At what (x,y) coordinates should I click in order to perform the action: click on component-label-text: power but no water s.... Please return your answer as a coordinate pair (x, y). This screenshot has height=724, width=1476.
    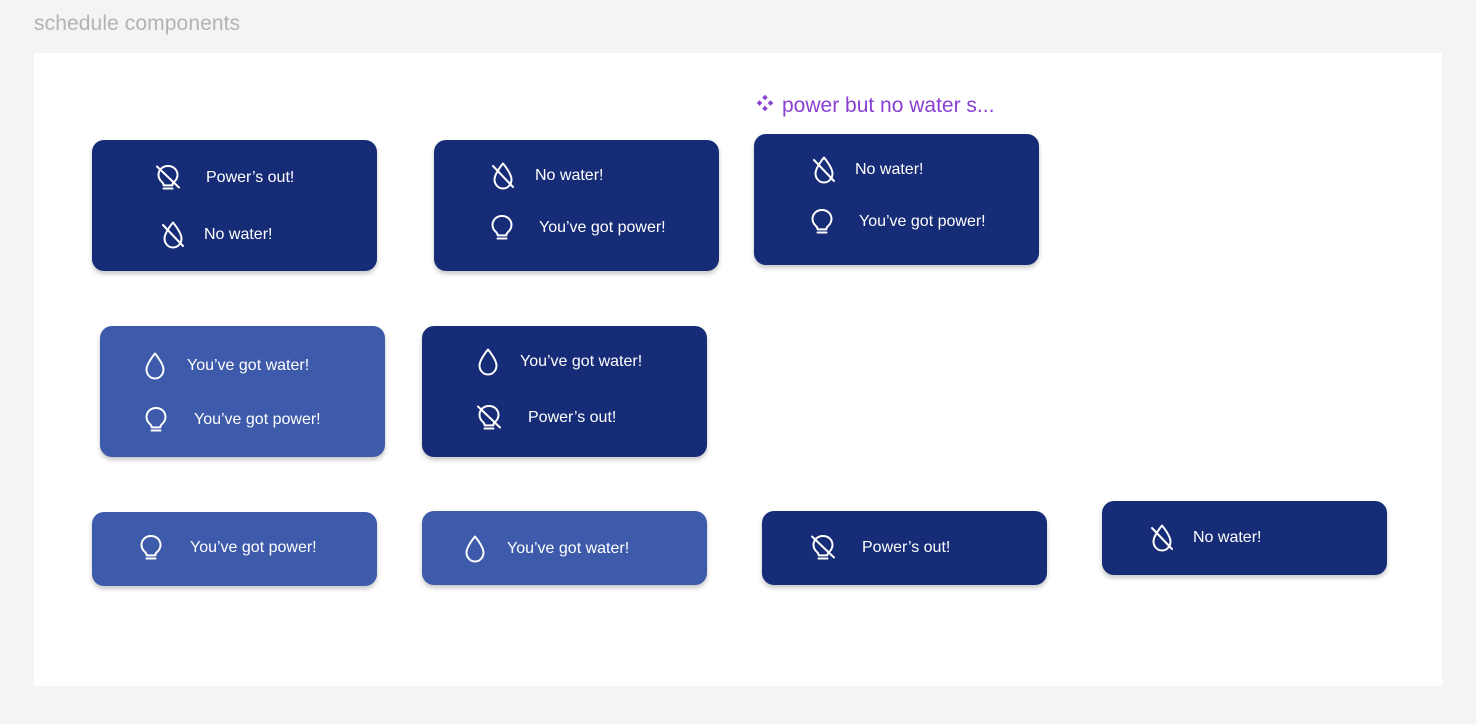
    Looking at the image, I should click on (888, 105).